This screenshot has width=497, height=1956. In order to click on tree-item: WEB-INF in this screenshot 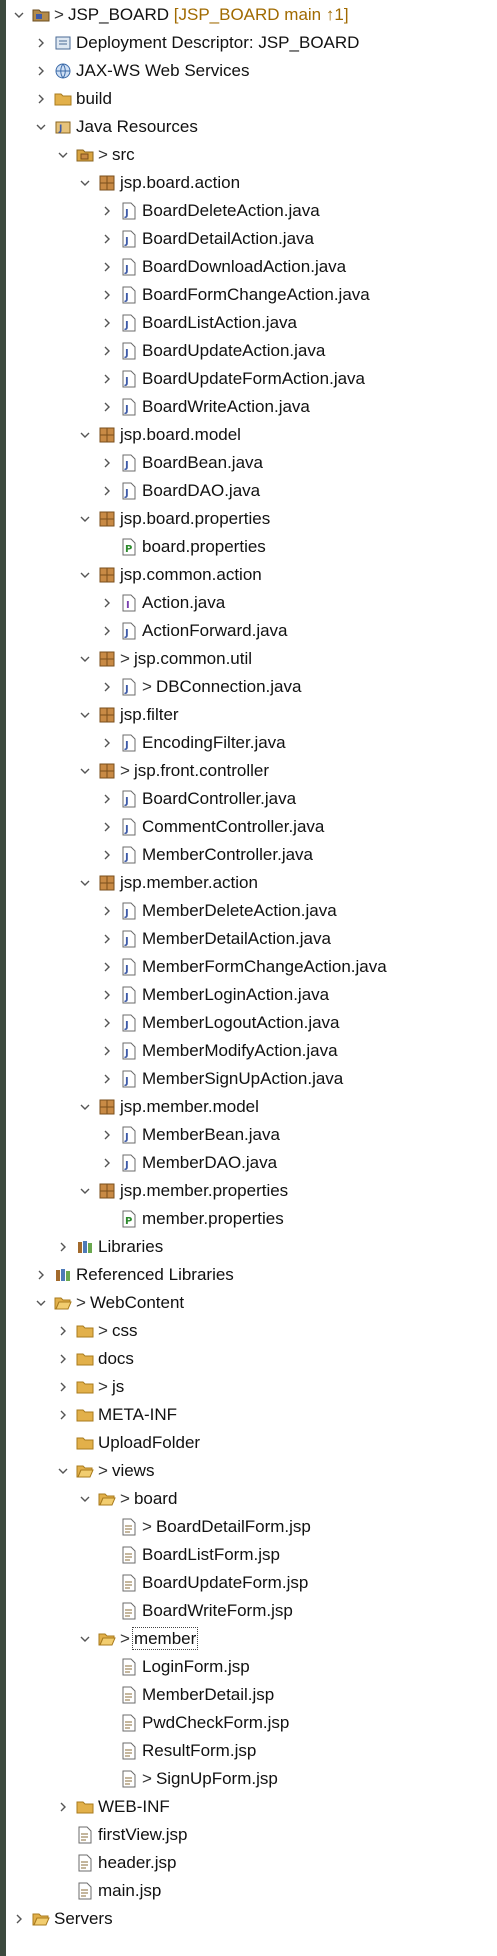, I will do `click(251, 1807)`.